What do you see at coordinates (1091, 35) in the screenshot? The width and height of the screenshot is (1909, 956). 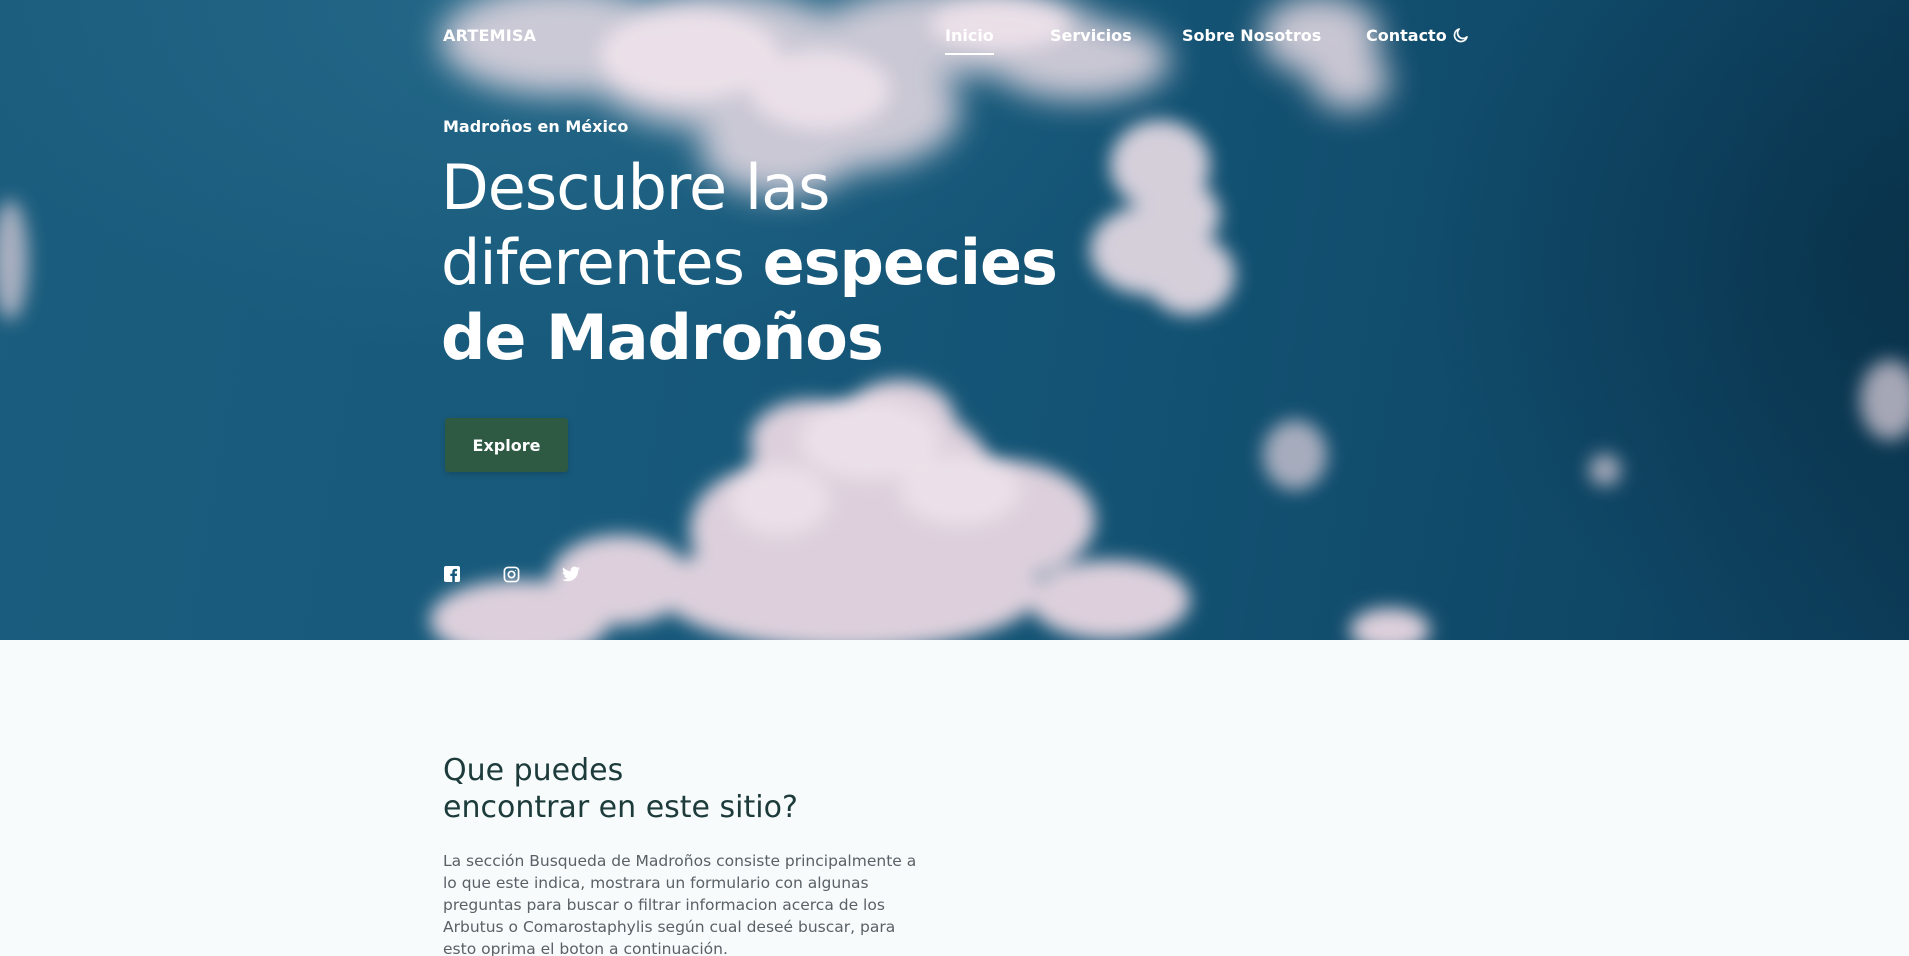 I see `nav-item-servicios: Servicios` at bounding box center [1091, 35].